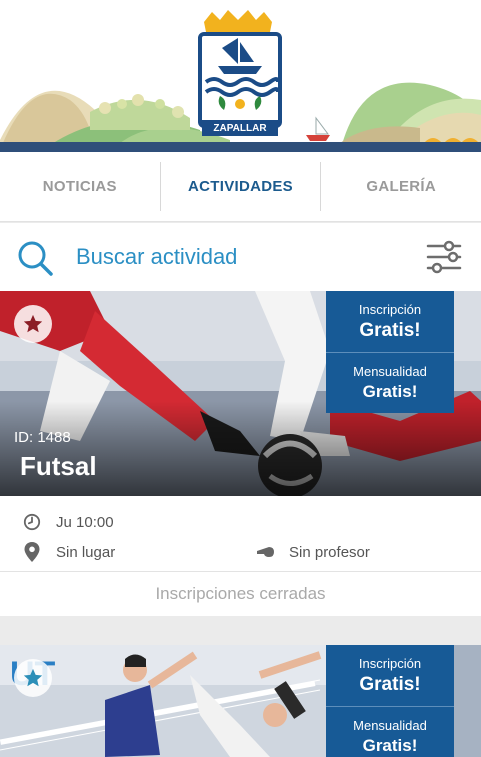  What do you see at coordinates (85, 522) in the screenshot?
I see `schedule-text: Ju 10:00` at bounding box center [85, 522].